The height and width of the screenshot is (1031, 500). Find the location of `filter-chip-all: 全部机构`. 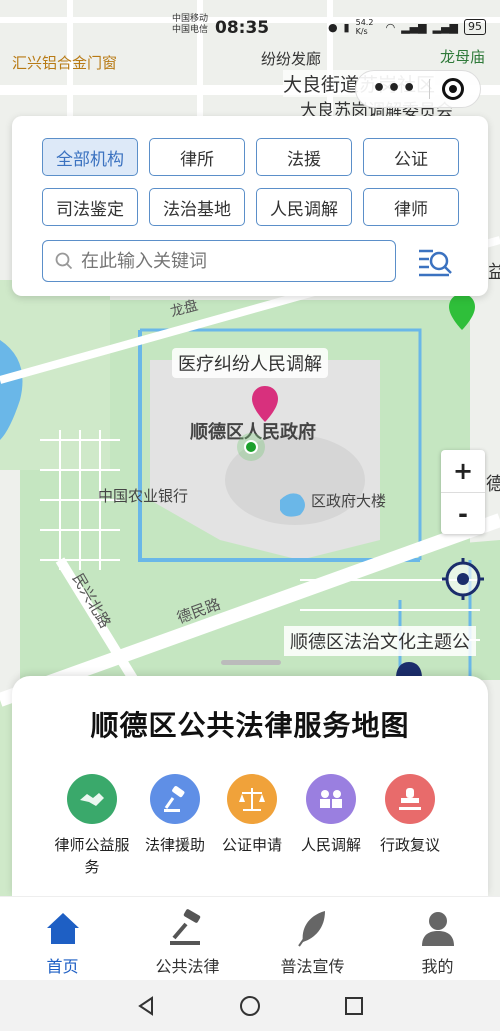

filter-chip-all: 全部机构 is located at coordinates (90, 157).